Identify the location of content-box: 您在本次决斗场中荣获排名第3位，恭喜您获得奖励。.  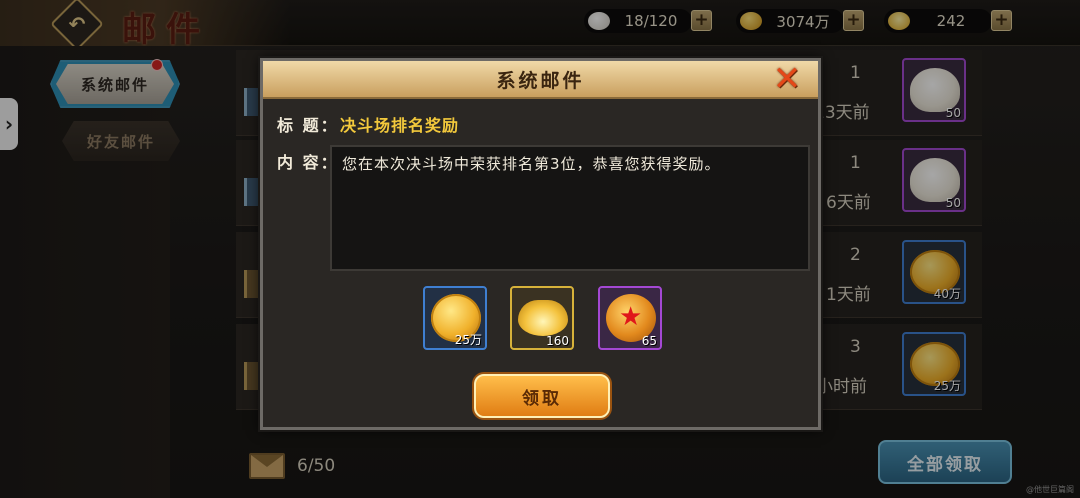
(570, 208).